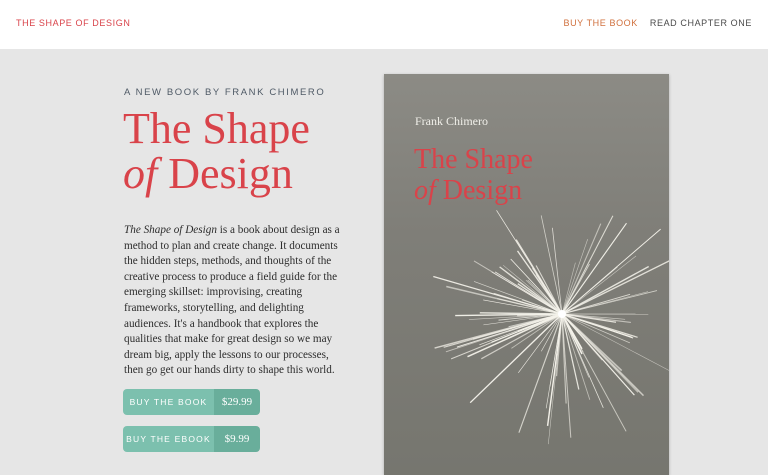 Image resolution: width=768 pixels, height=475 pixels. Describe the element at coordinates (216, 128) in the screenshot. I see `title-line-1: The Shape` at that location.